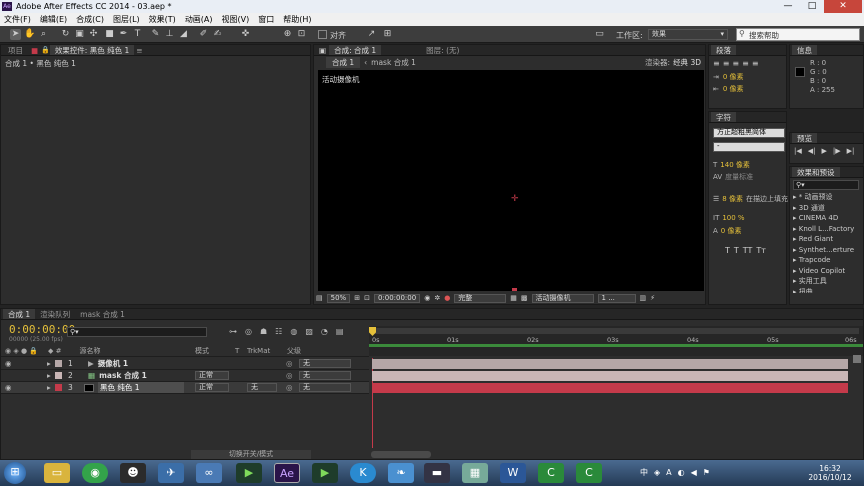  Describe the element at coordinates (551, 473) in the screenshot. I see `camtasia-icon: C` at that location.